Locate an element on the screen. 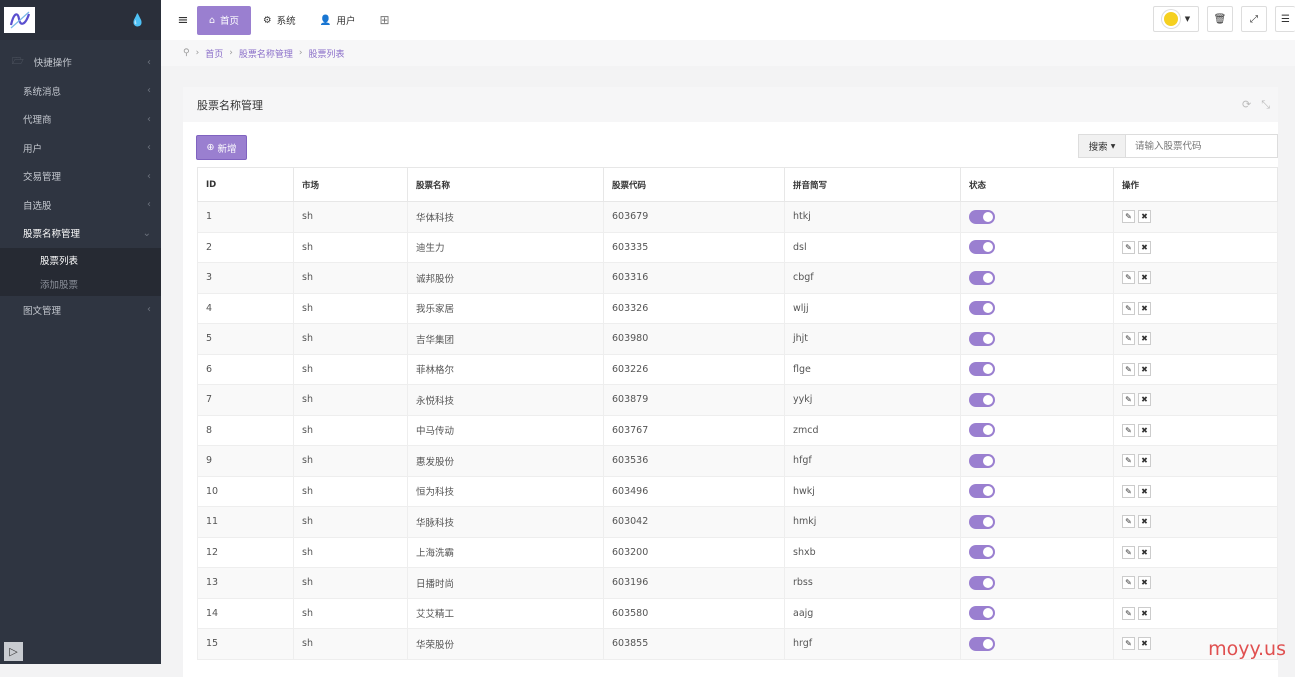 The image size is (1295, 677). cell-pinyin: cbgf is located at coordinates (873, 278).